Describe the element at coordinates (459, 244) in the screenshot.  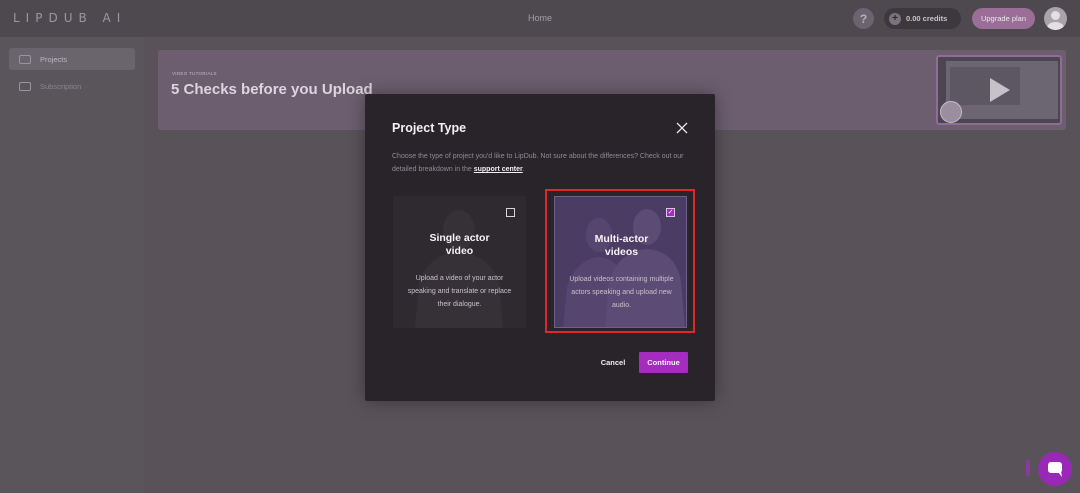
I see `option-title: Single actor video` at that location.